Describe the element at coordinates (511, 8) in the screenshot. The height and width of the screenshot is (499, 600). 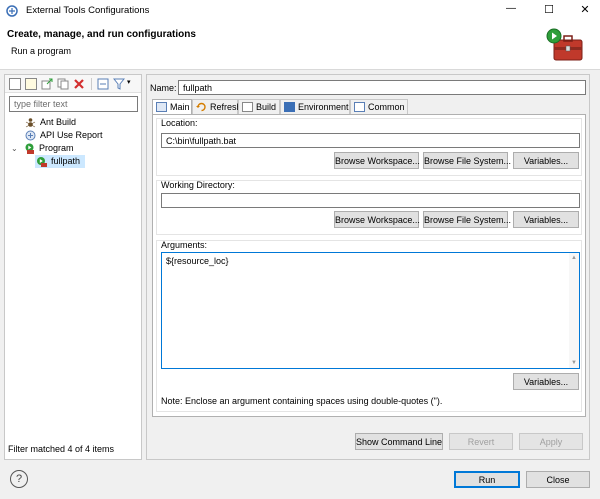
I see `minimize-button: —` at that location.